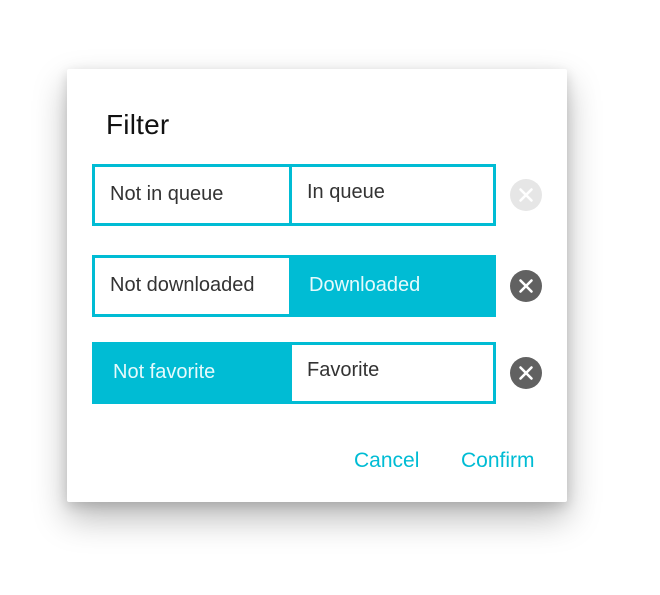 The width and height of the screenshot is (660, 595). I want to click on in-queue-option: In queue, so click(392, 195).